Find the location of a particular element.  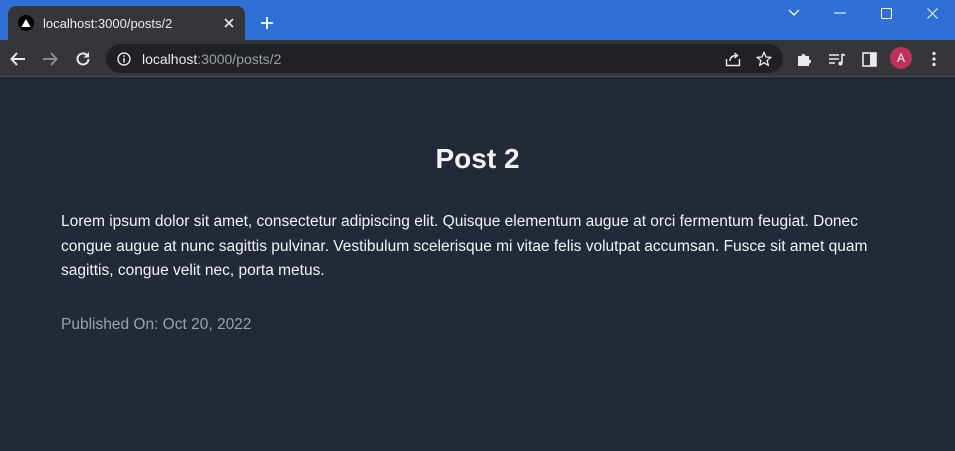

bookmark-star-icon is located at coordinates (764, 59).